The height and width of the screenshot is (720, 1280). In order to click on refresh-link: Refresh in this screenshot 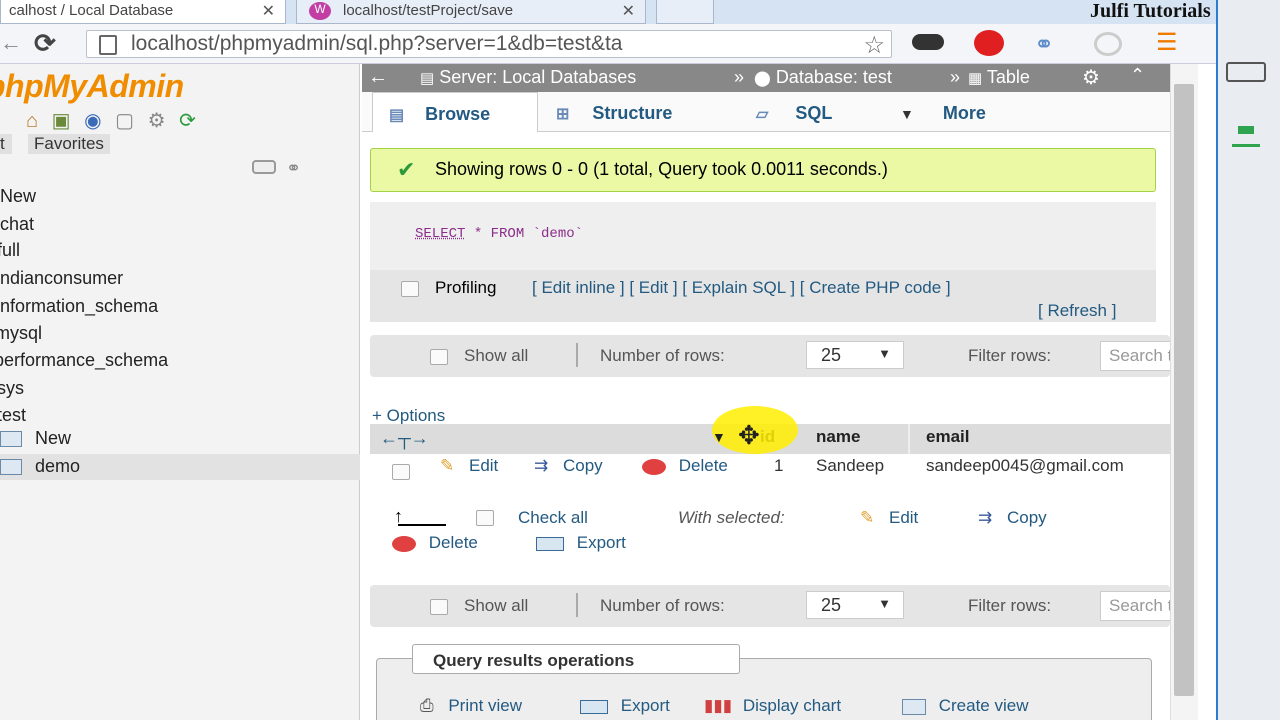, I will do `click(1077, 310)`.